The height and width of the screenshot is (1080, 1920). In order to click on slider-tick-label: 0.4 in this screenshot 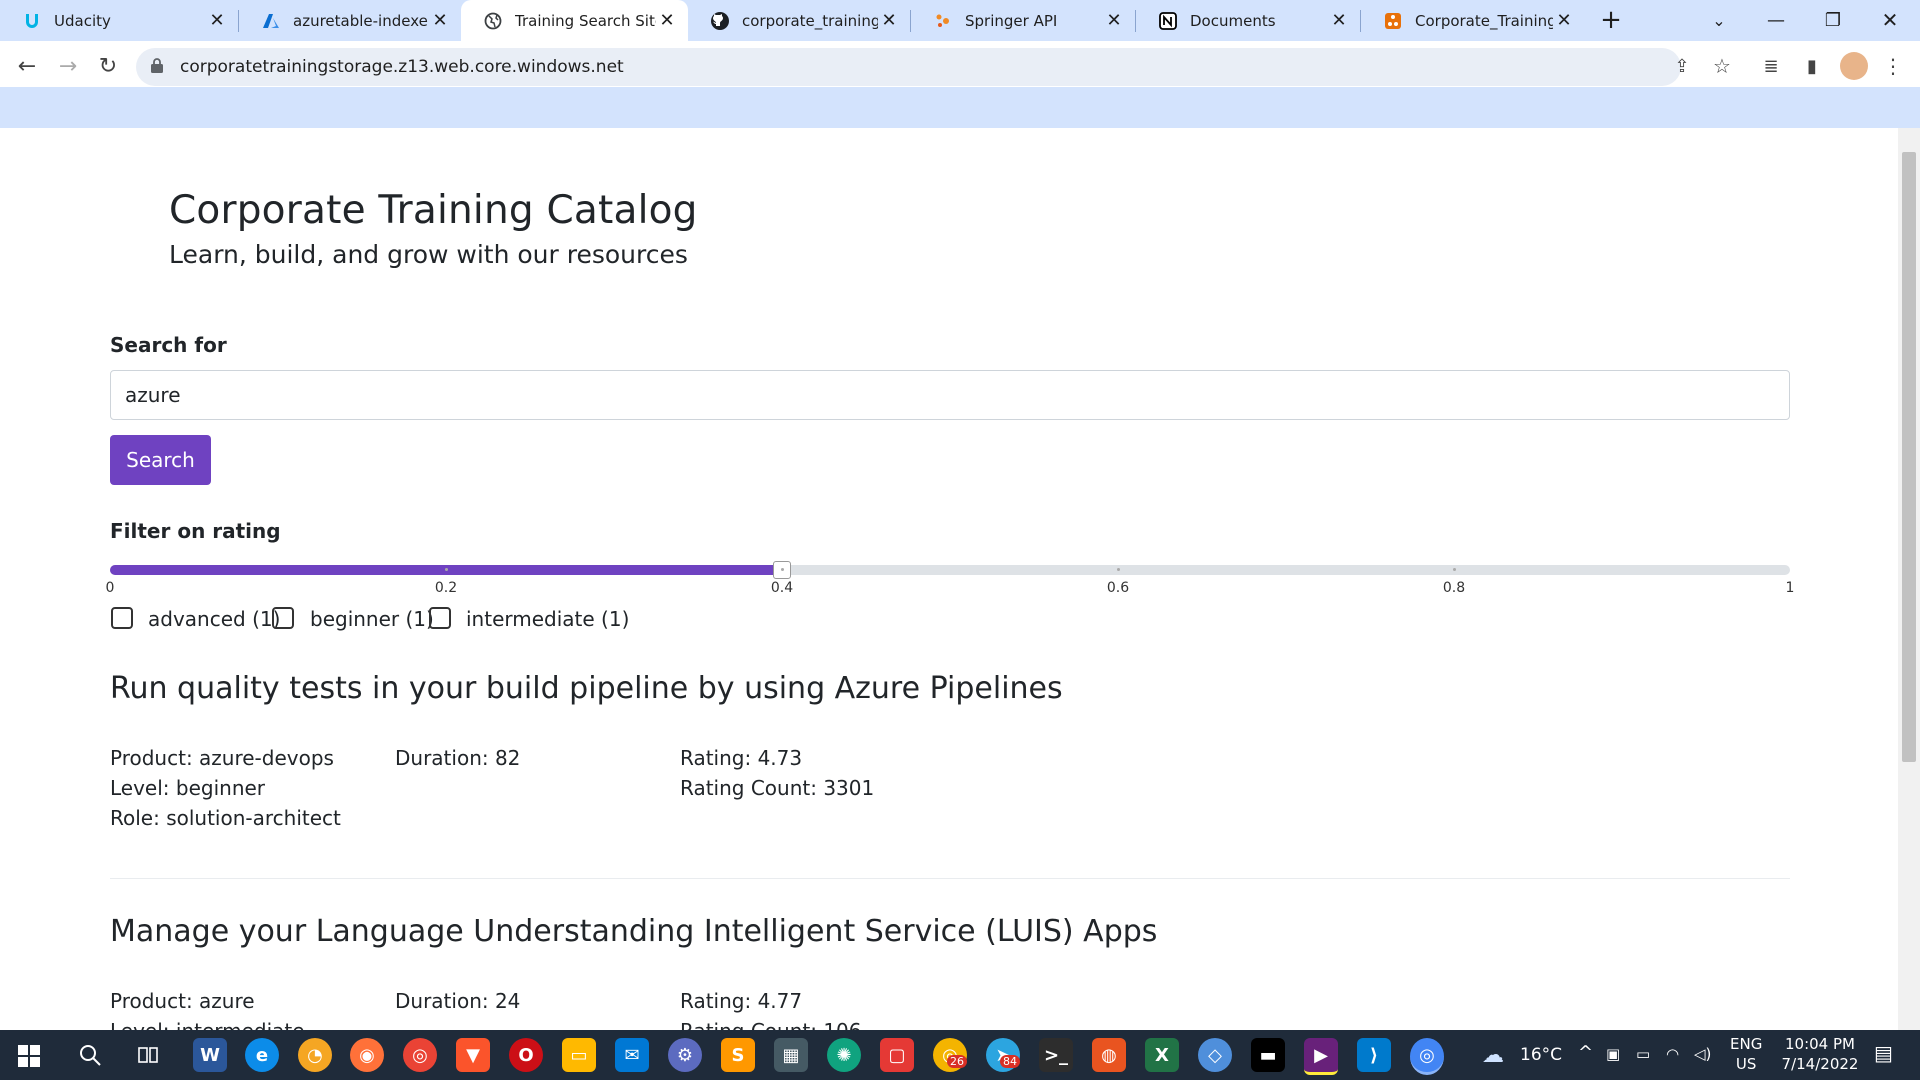, I will do `click(782, 588)`.